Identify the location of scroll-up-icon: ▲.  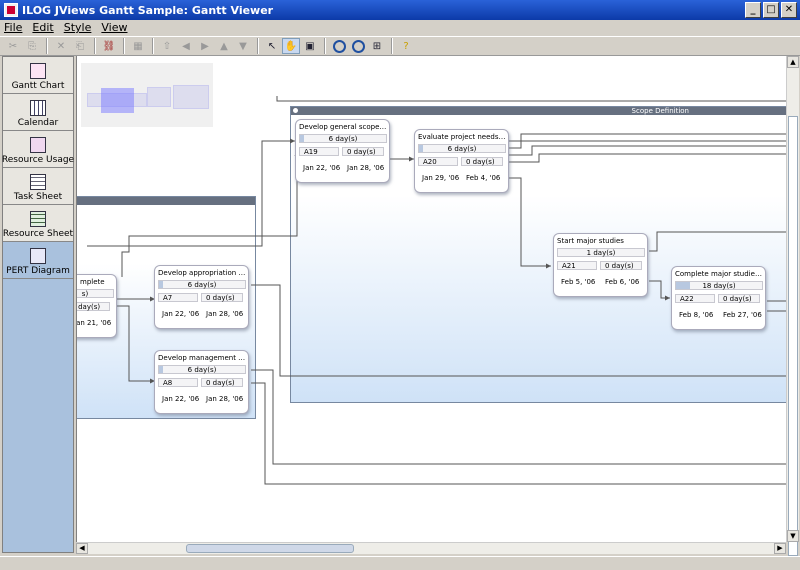
(793, 62).